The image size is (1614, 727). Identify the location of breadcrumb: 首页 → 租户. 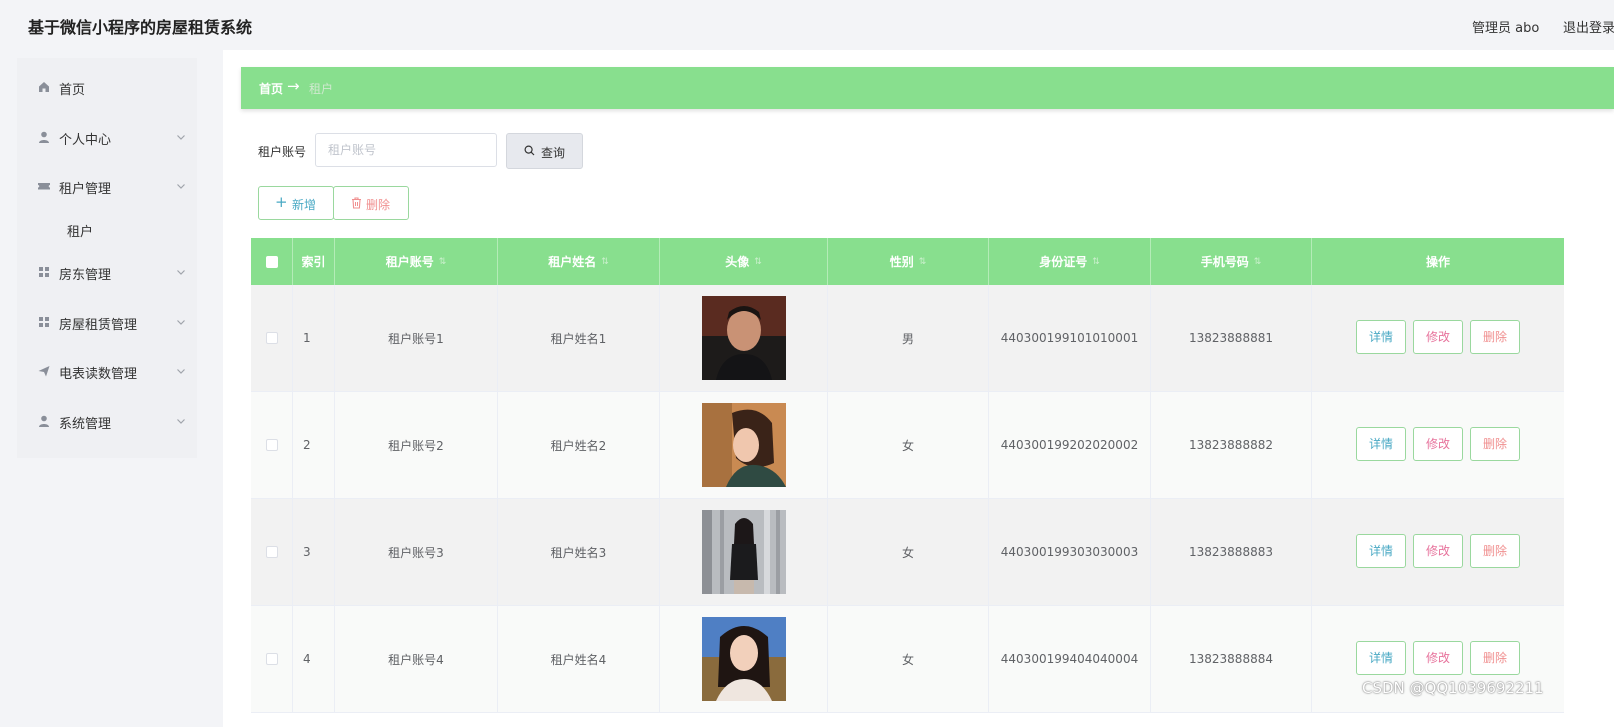
(927, 88).